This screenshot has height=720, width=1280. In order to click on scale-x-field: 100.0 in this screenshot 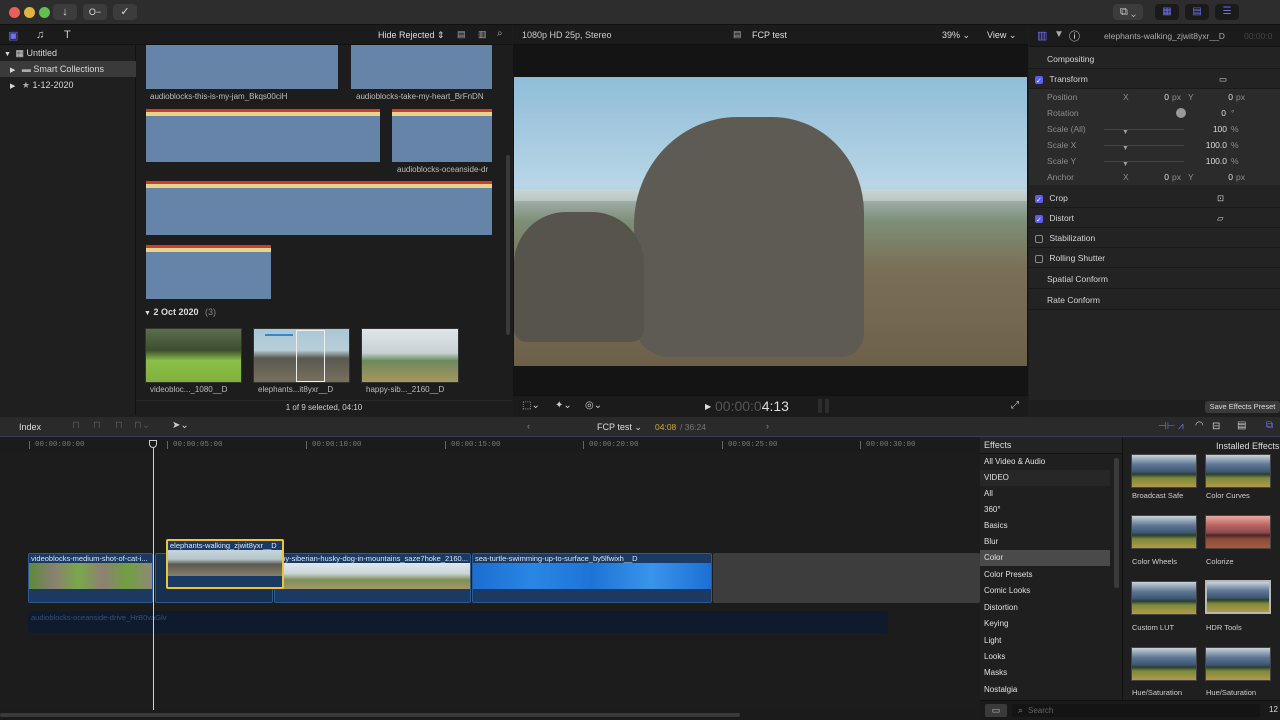, I will do `click(1214, 145)`.